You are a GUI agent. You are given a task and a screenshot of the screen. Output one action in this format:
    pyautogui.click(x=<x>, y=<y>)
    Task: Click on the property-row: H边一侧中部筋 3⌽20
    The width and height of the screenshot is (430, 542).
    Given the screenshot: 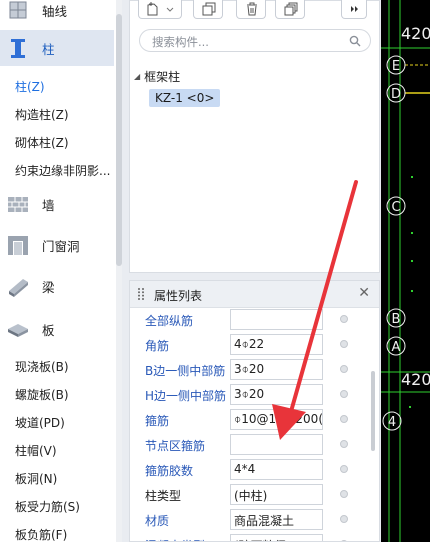 What is the action you would take?
    pyautogui.click(x=250, y=395)
    